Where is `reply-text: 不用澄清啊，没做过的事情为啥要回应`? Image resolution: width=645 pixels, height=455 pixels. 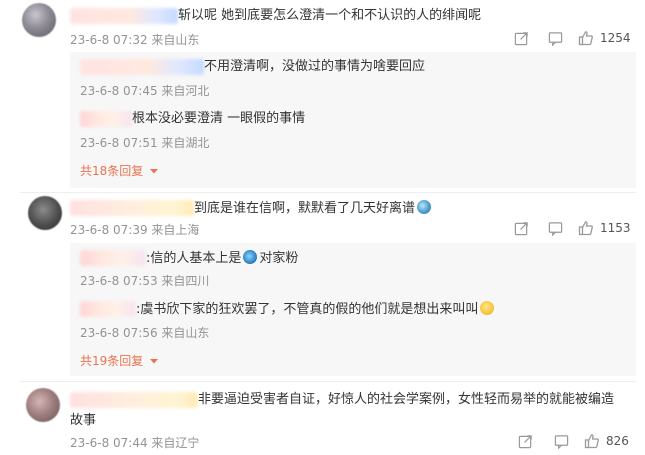
reply-text: 不用澄清啊，没做过的事情为啥要回应 is located at coordinates (315, 66).